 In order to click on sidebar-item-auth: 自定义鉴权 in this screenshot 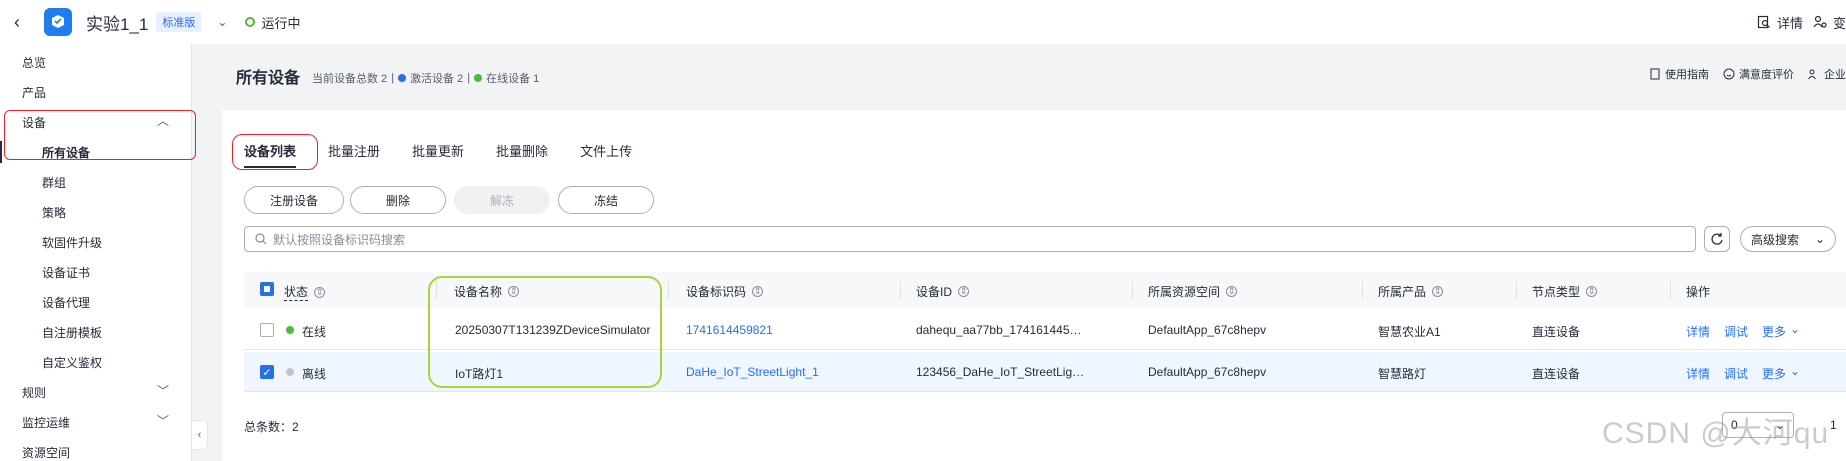, I will do `click(72, 362)`.